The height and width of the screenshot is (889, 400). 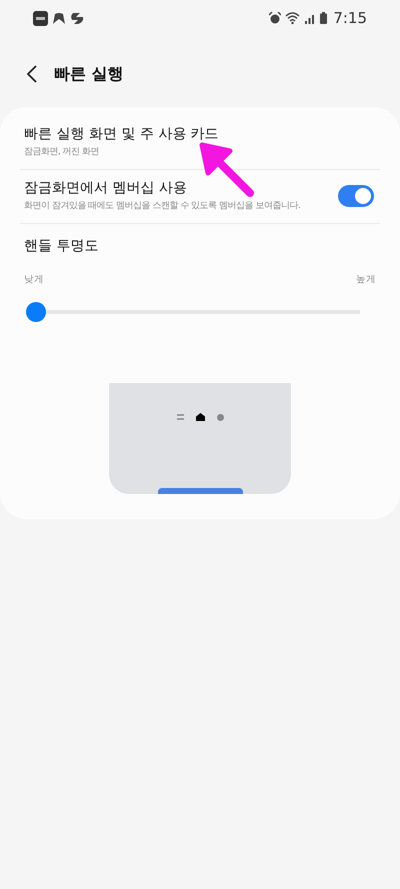 I want to click on signal-icon, so click(x=310, y=18).